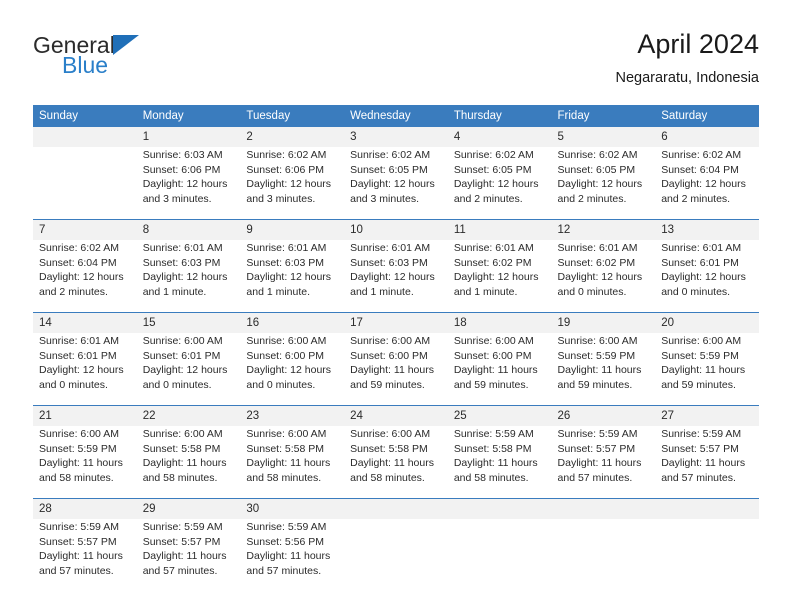 The height and width of the screenshot is (612, 792). Describe the element at coordinates (292, 508) in the screenshot. I see `day-number: 30` at that location.